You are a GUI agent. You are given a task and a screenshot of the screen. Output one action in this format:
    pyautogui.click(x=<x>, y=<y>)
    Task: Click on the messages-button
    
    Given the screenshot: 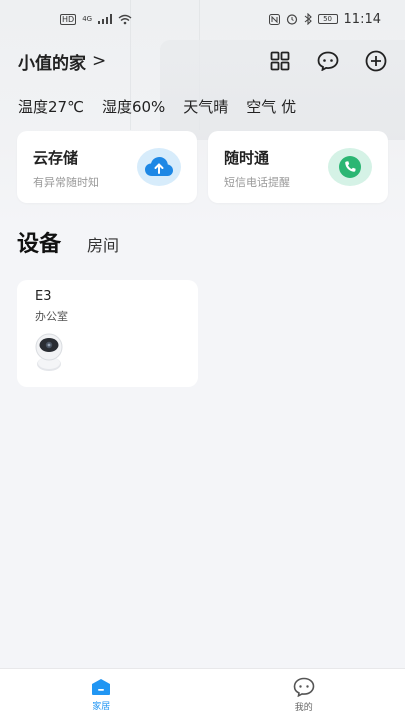 What is the action you would take?
    pyautogui.click(x=328, y=61)
    